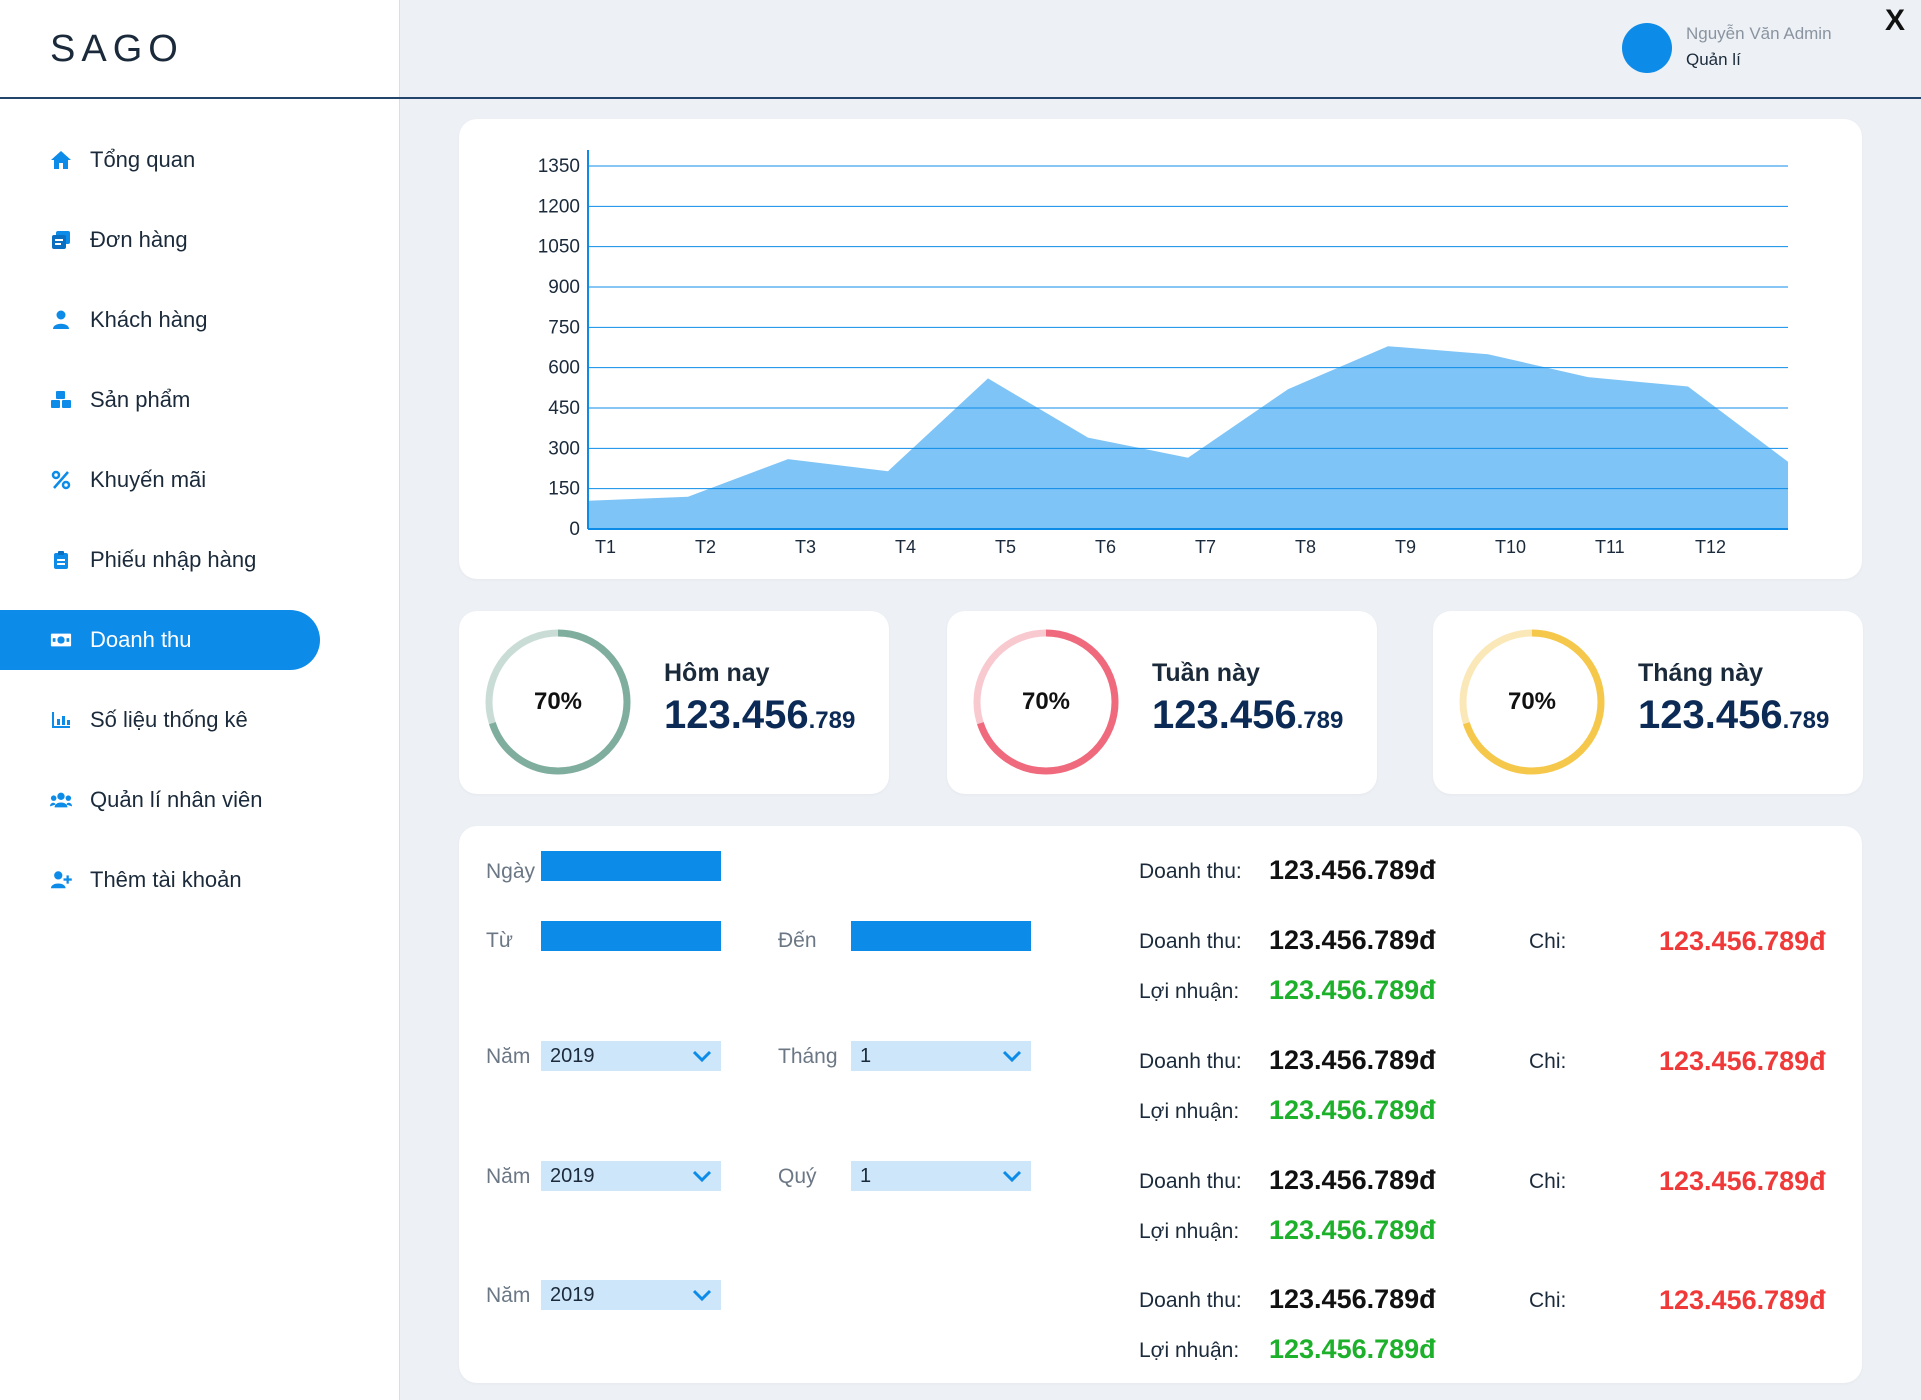 The width and height of the screenshot is (1921, 1400). I want to click on sidebar-item-don-hang: Đơn hàng, so click(160, 240).